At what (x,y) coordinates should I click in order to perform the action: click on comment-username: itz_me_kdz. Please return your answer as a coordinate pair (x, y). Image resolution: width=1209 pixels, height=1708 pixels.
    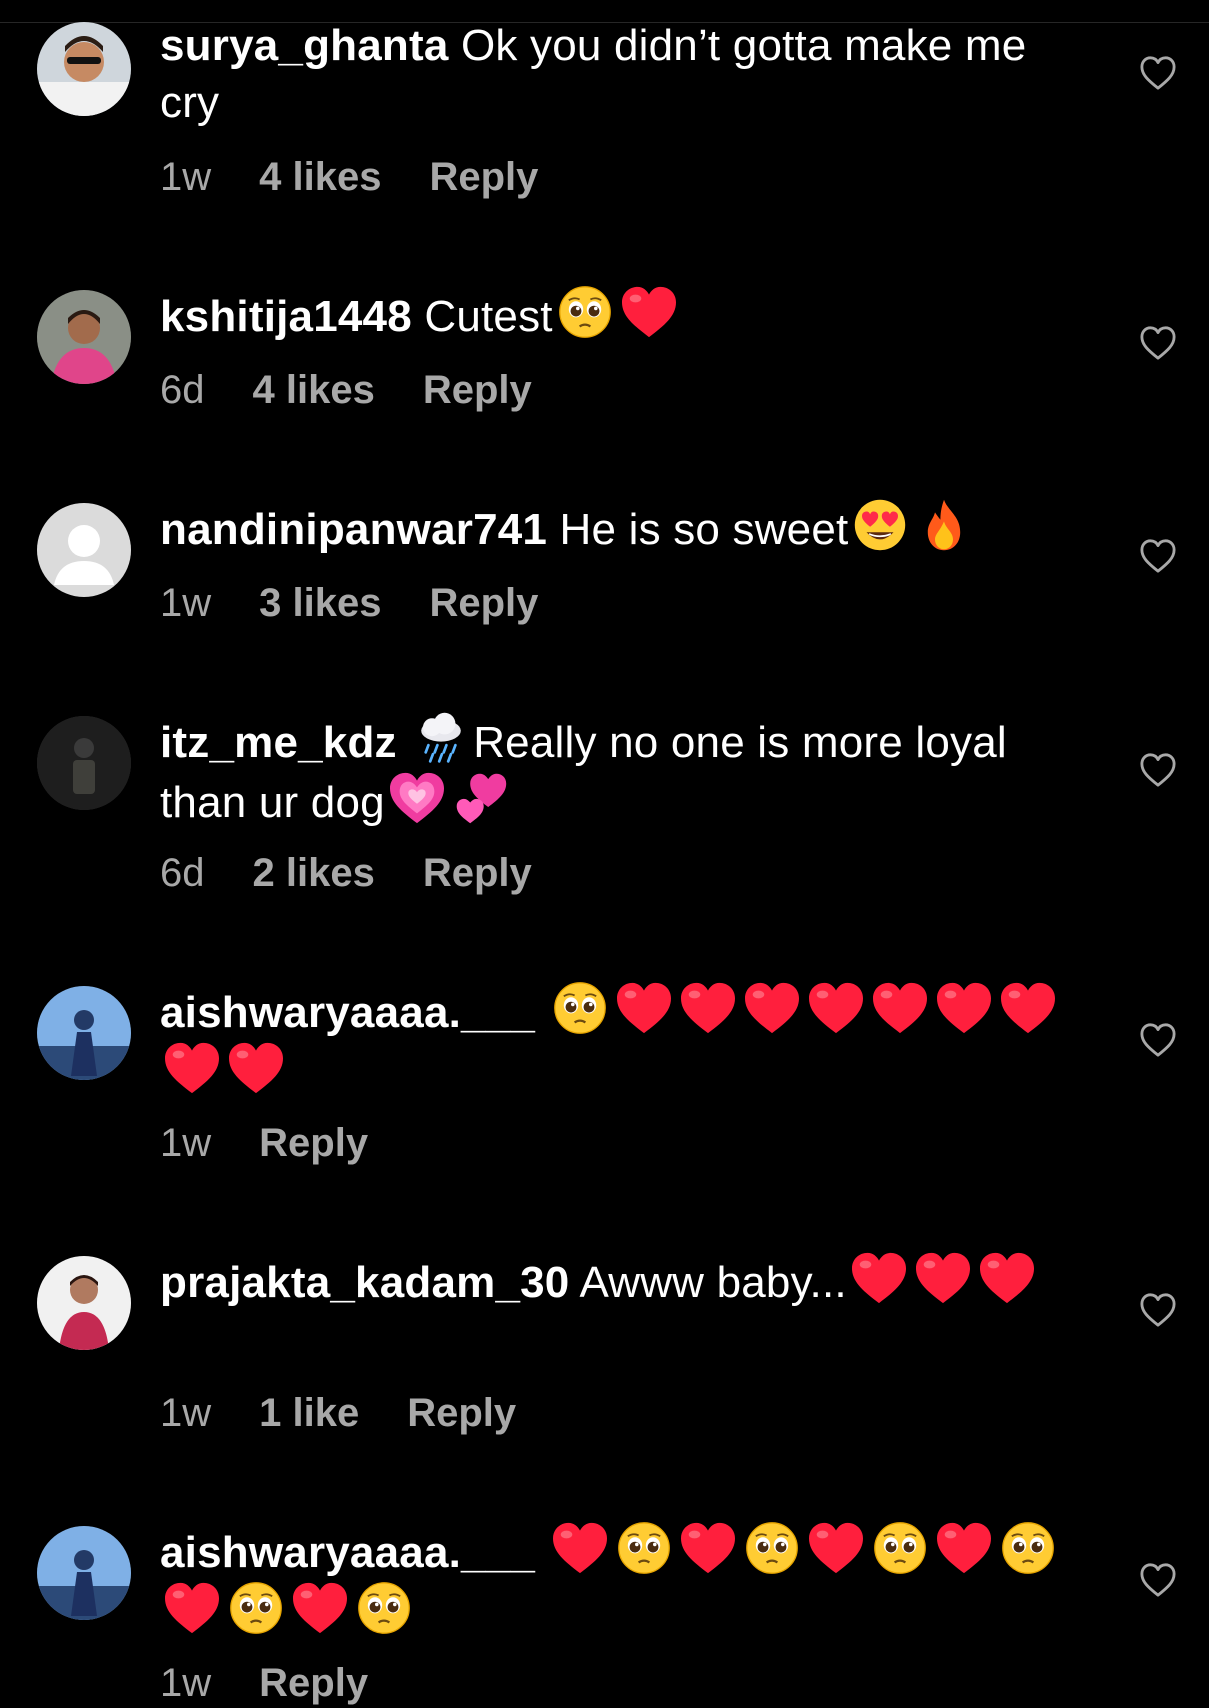
    Looking at the image, I should click on (278, 742).